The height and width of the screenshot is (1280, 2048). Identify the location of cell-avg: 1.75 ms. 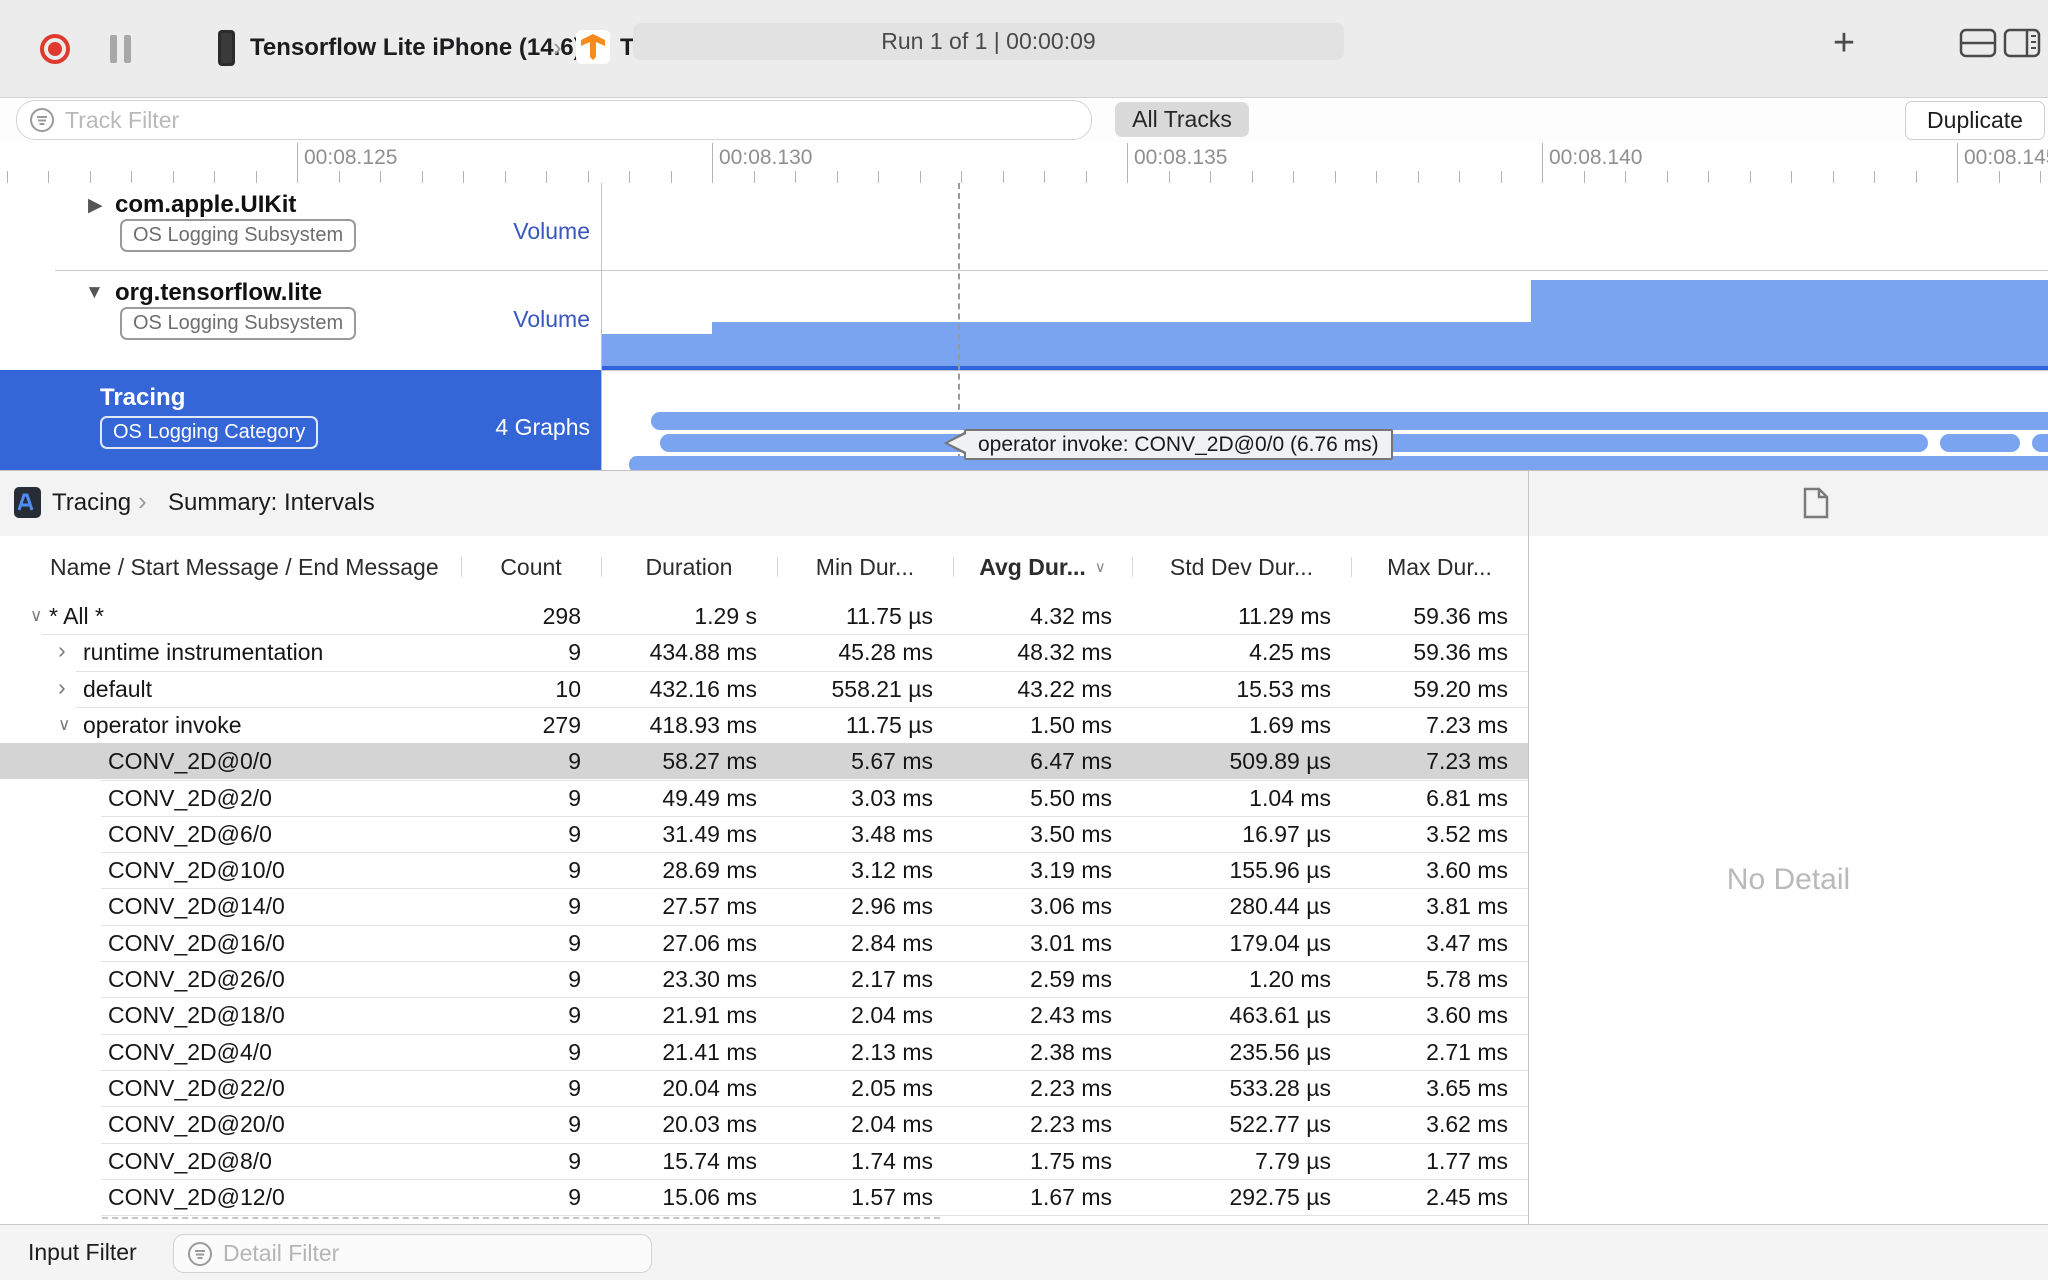
(1071, 1160).